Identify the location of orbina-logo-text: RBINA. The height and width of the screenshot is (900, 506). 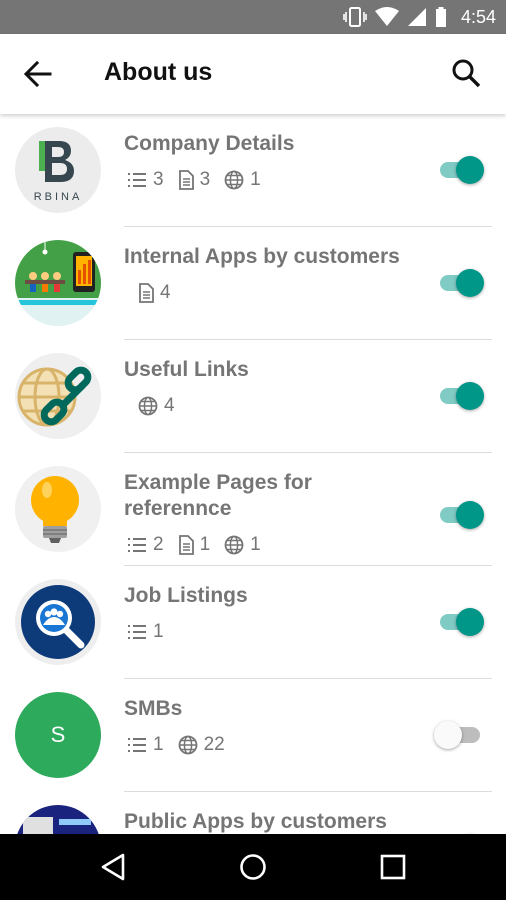
(58, 197).